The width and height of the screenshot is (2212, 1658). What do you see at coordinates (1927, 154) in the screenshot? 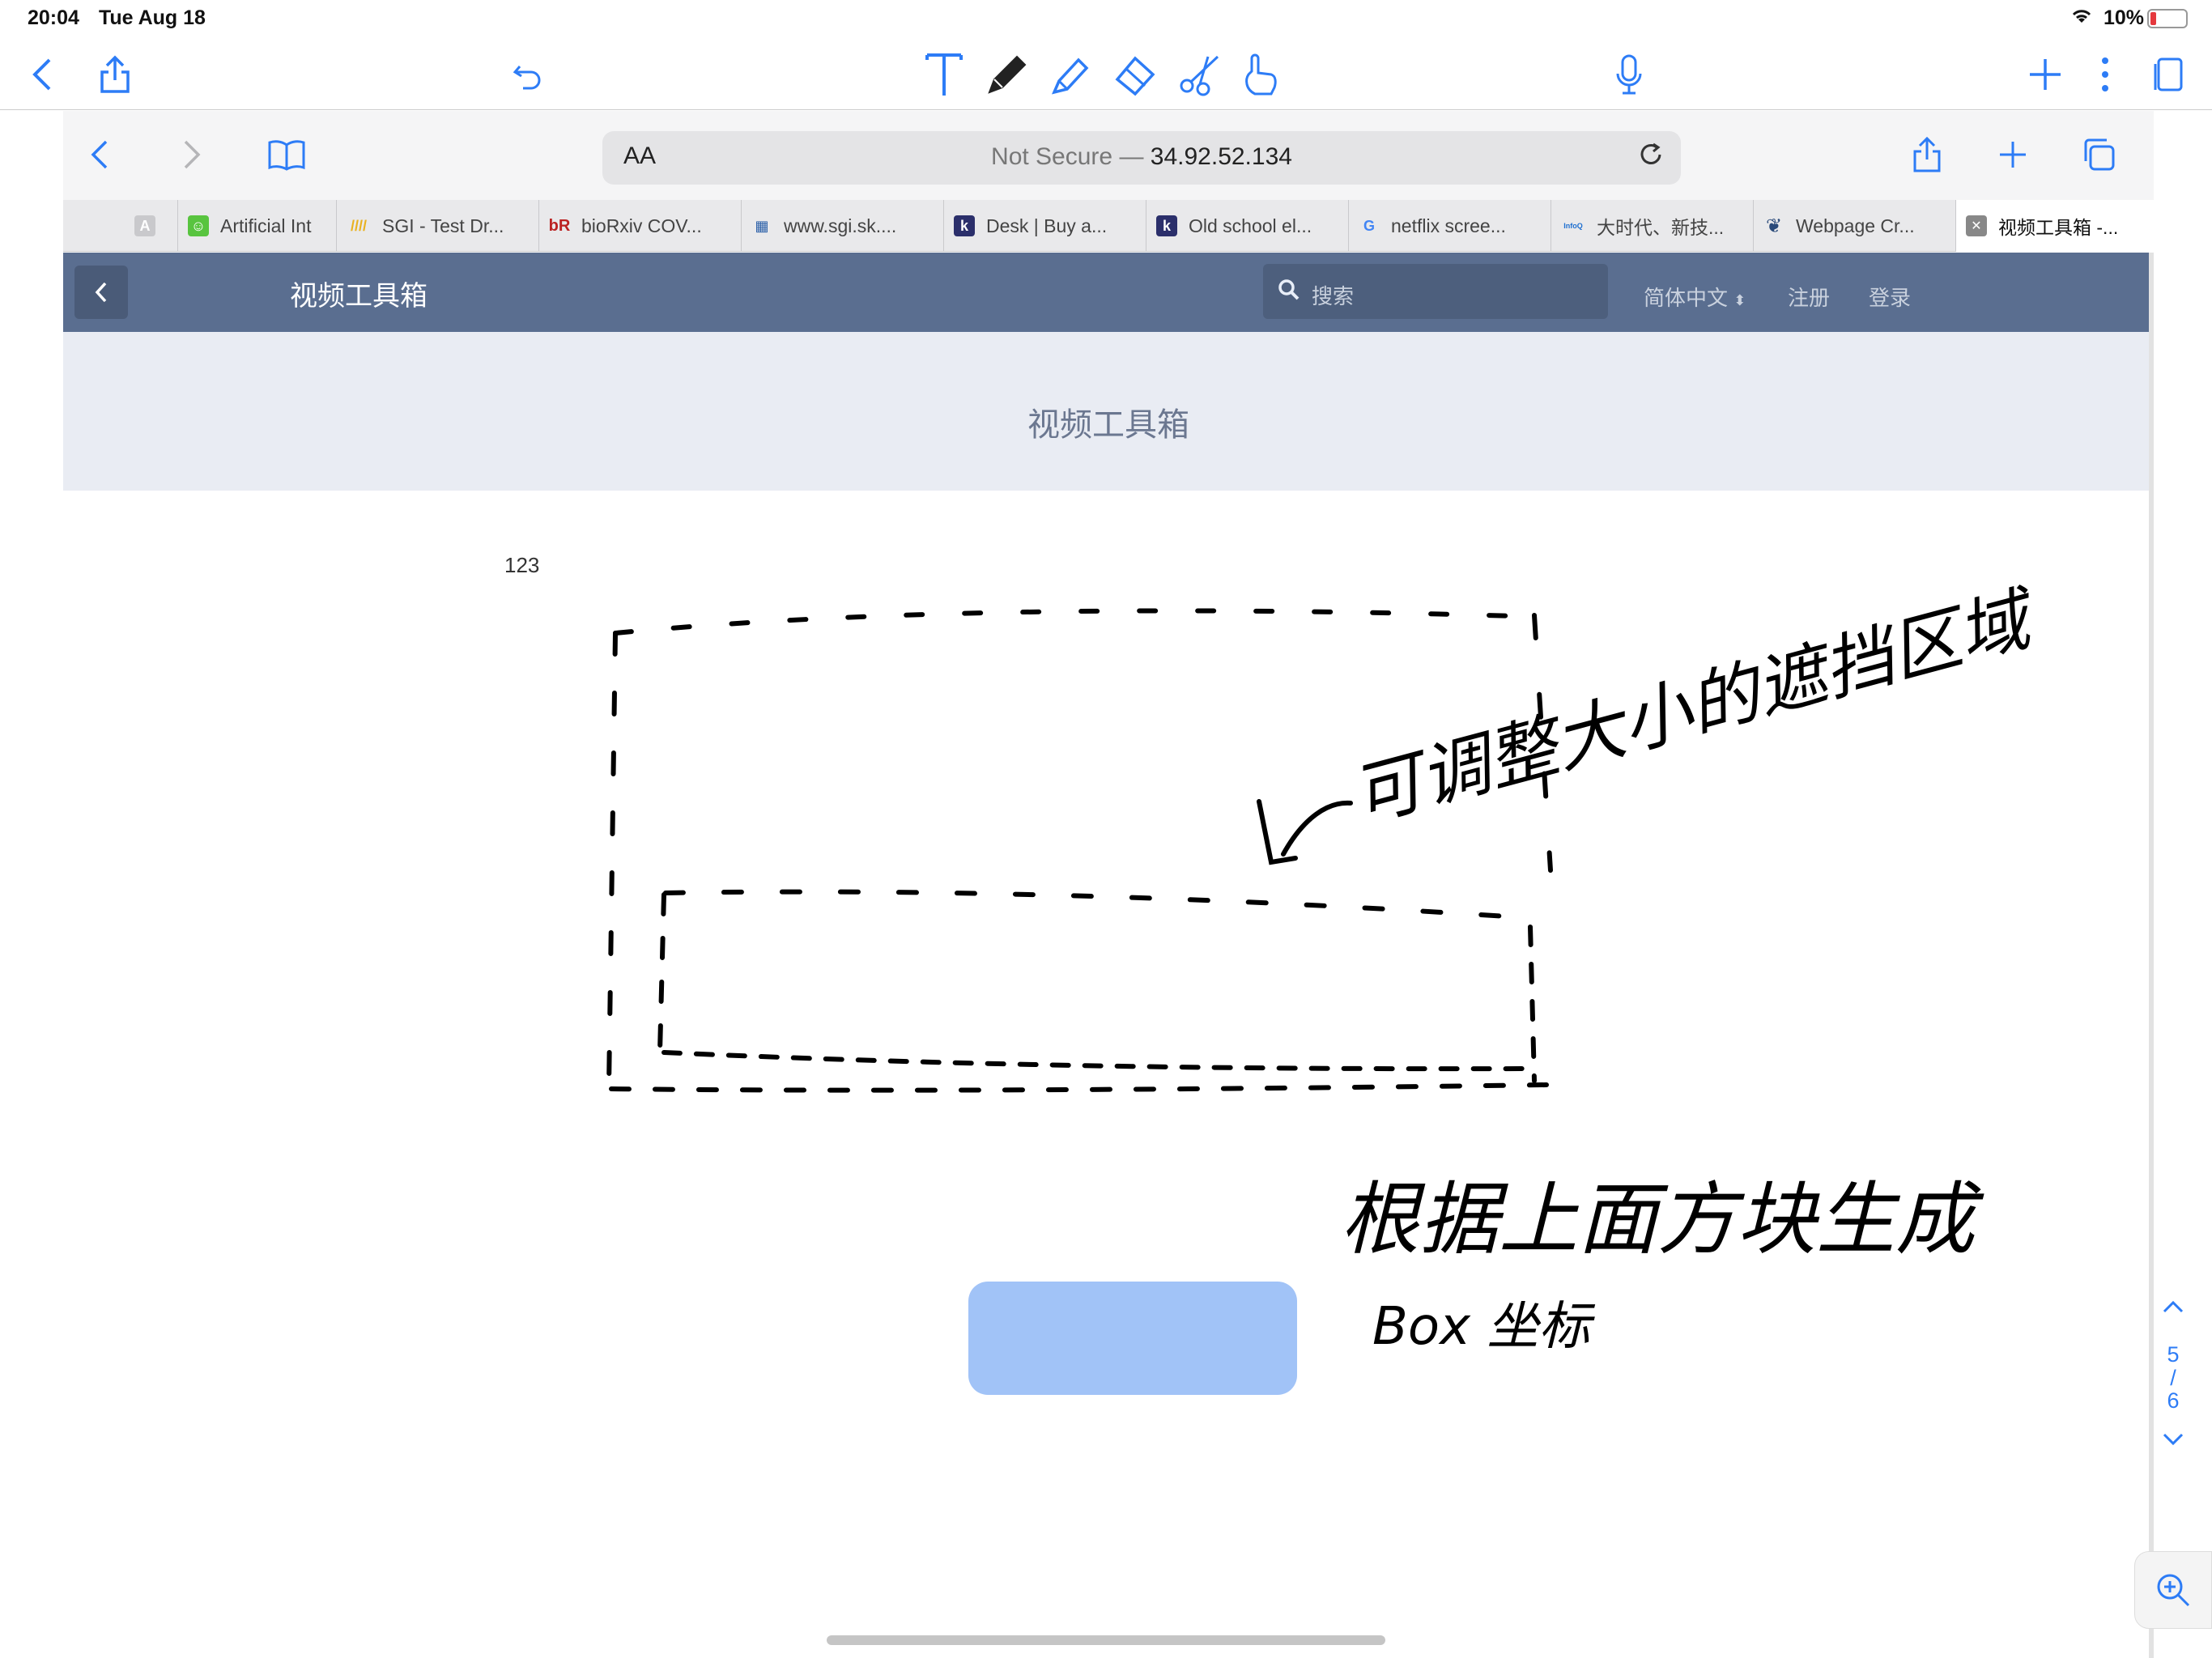
I see `browser-share-icon` at bounding box center [1927, 154].